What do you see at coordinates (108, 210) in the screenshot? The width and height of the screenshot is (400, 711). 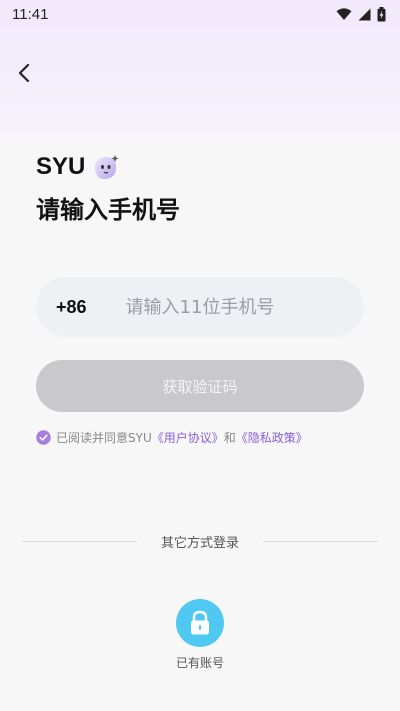 I see `page-title: 请输入手机号` at bounding box center [108, 210].